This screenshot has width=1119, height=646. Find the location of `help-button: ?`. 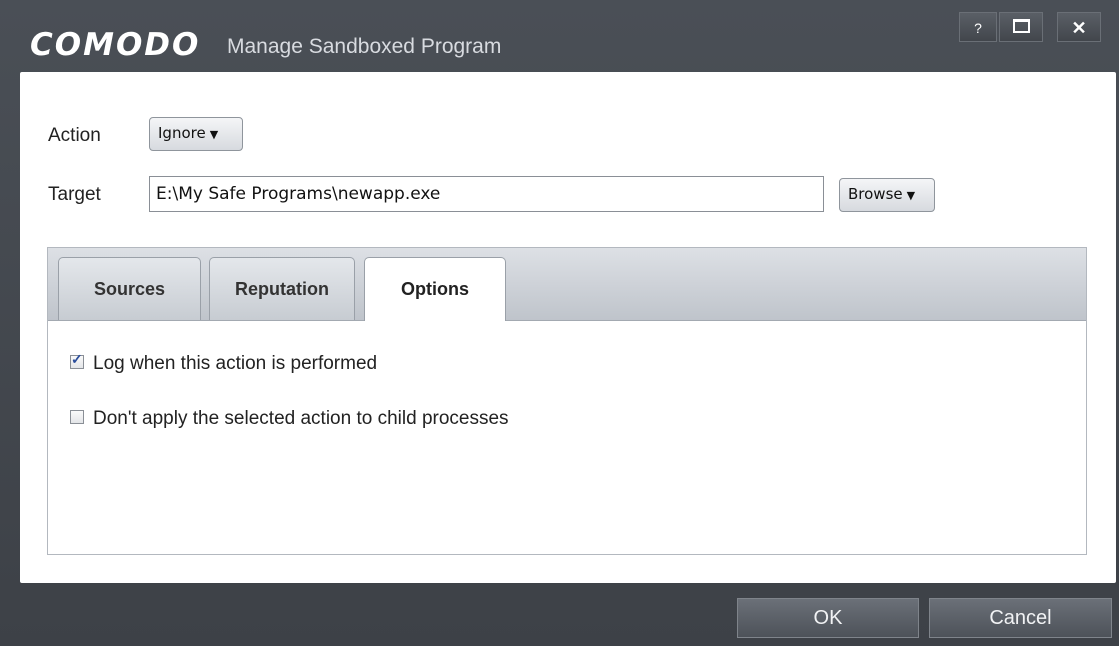

help-button: ? is located at coordinates (978, 27).